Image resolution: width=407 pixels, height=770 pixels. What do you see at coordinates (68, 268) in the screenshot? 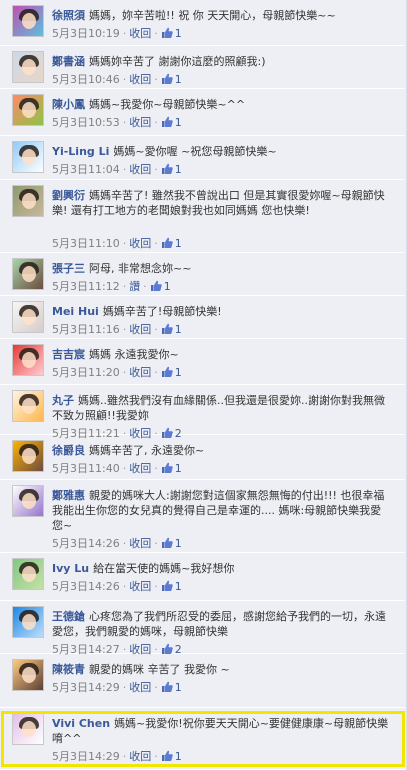
I see `author-link: 張子三` at bounding box center [68, 268].